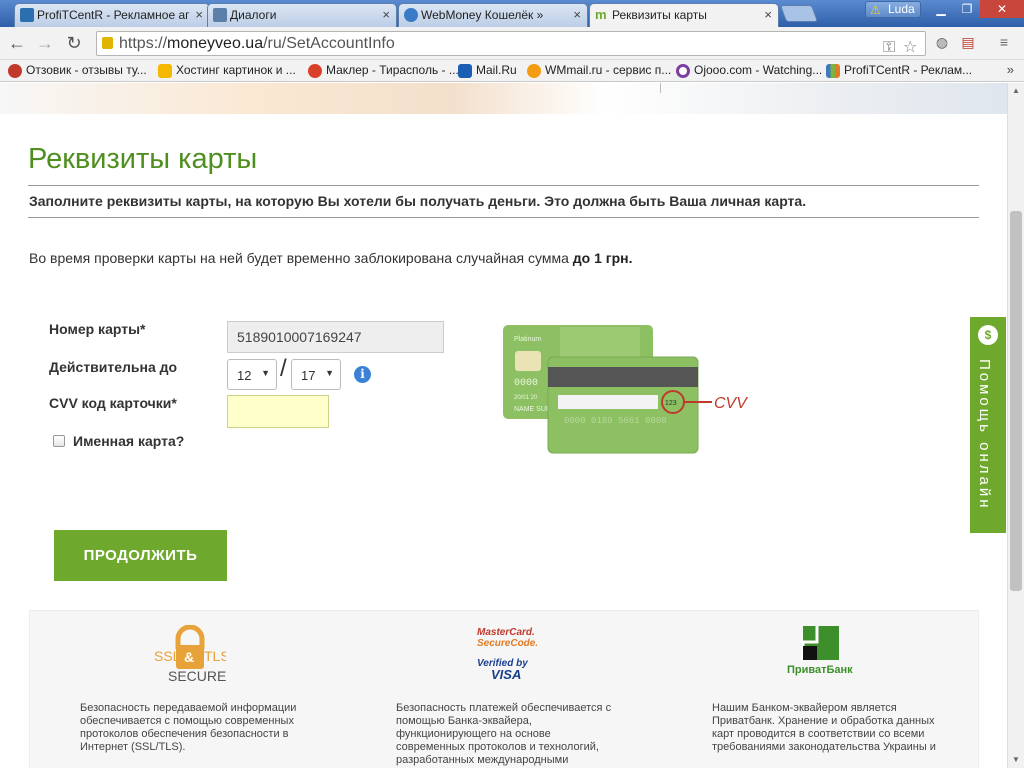 Image resolution: width=1024 pixels, height=768 pixels. I want to click on card-number-input, so click(335, 337).